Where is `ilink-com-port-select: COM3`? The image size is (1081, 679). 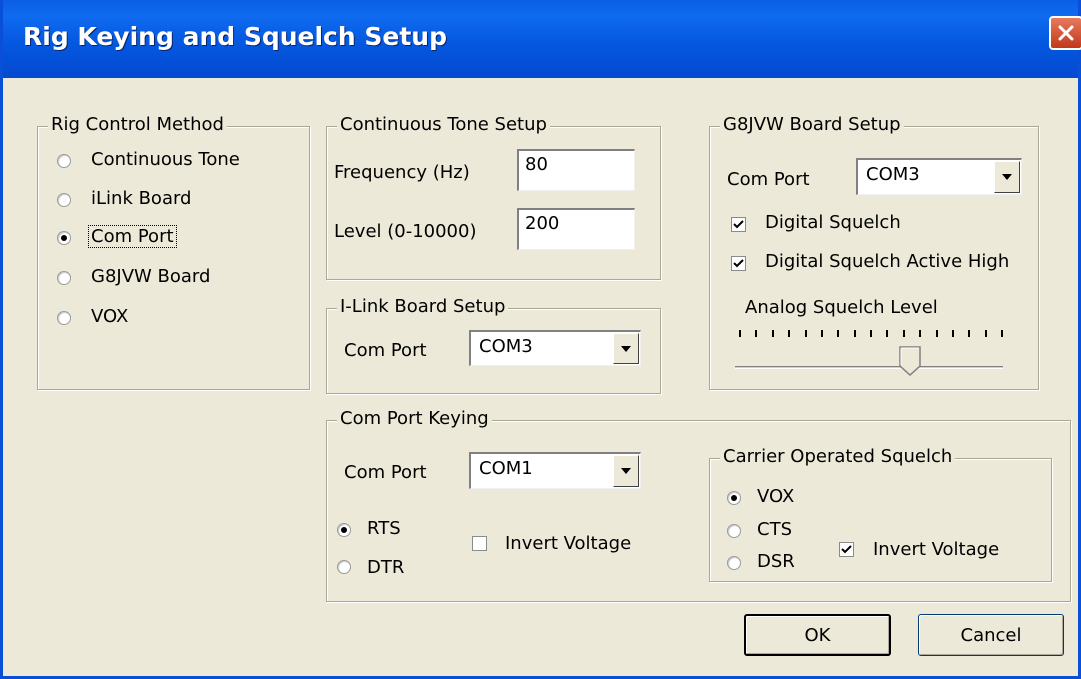 ilink-com-port-select: COM3 is located at coordinates (555, 348).